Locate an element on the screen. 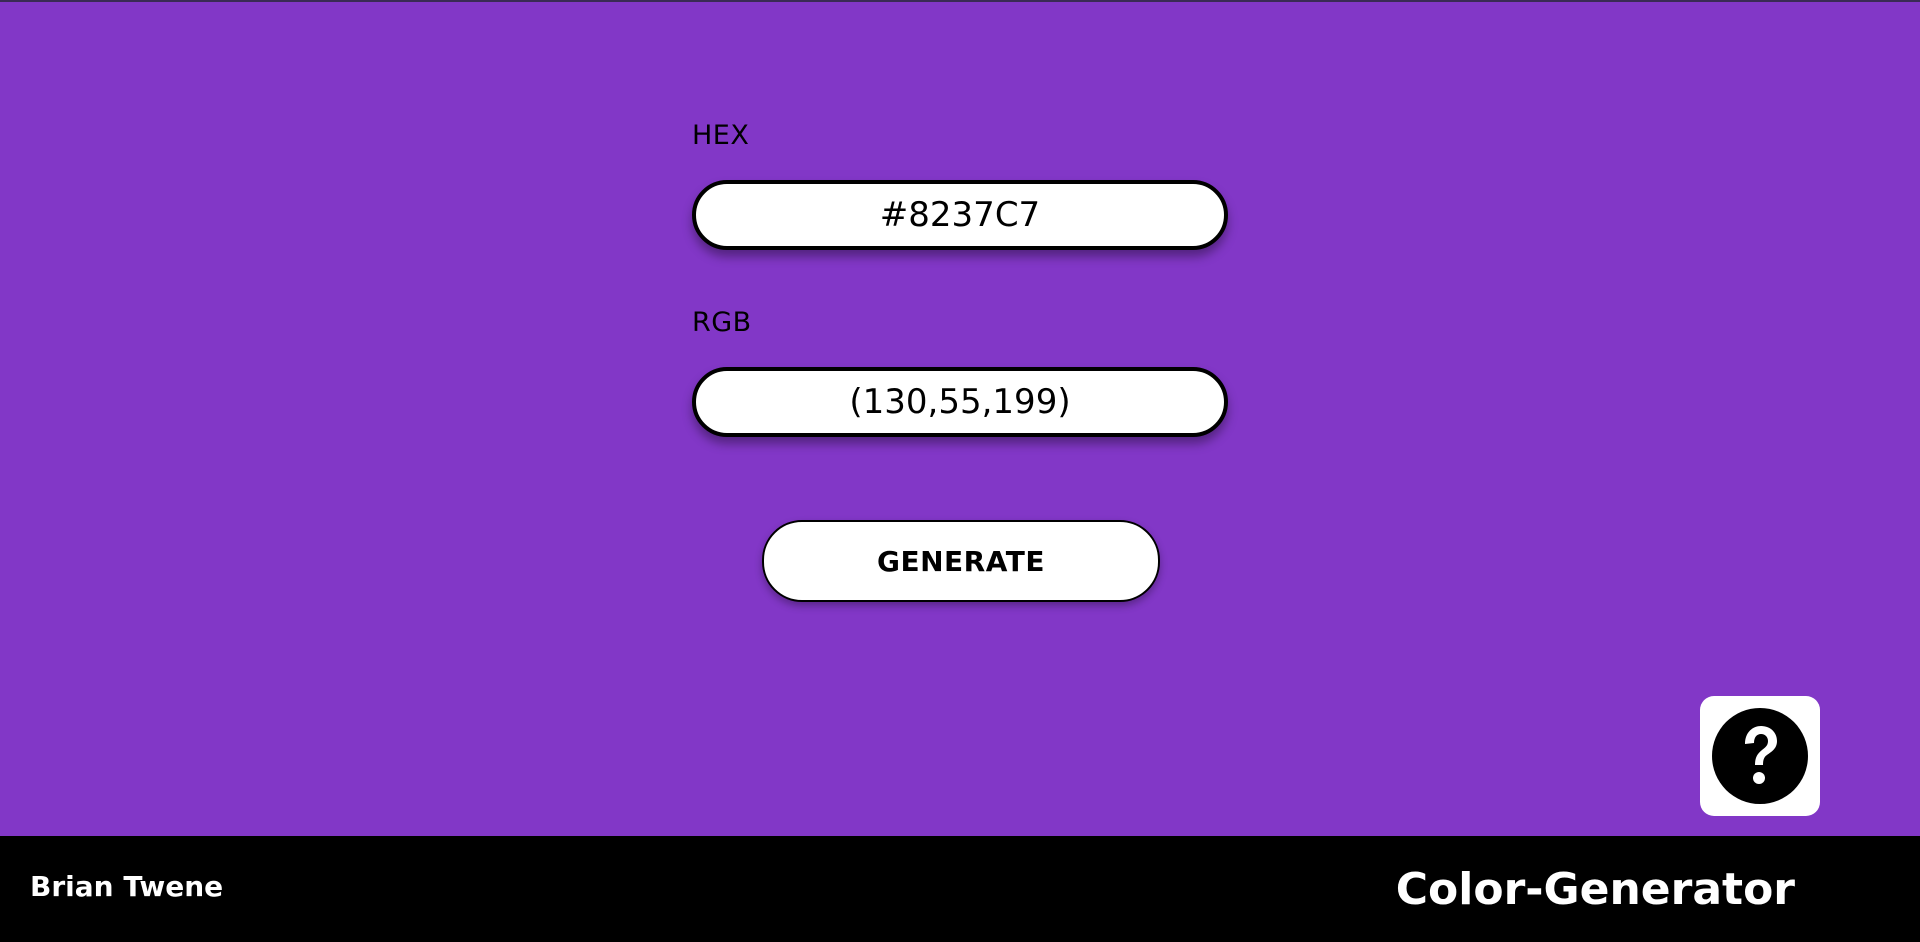  app-title: Color-Generator is located at coordinates (1595, 889).